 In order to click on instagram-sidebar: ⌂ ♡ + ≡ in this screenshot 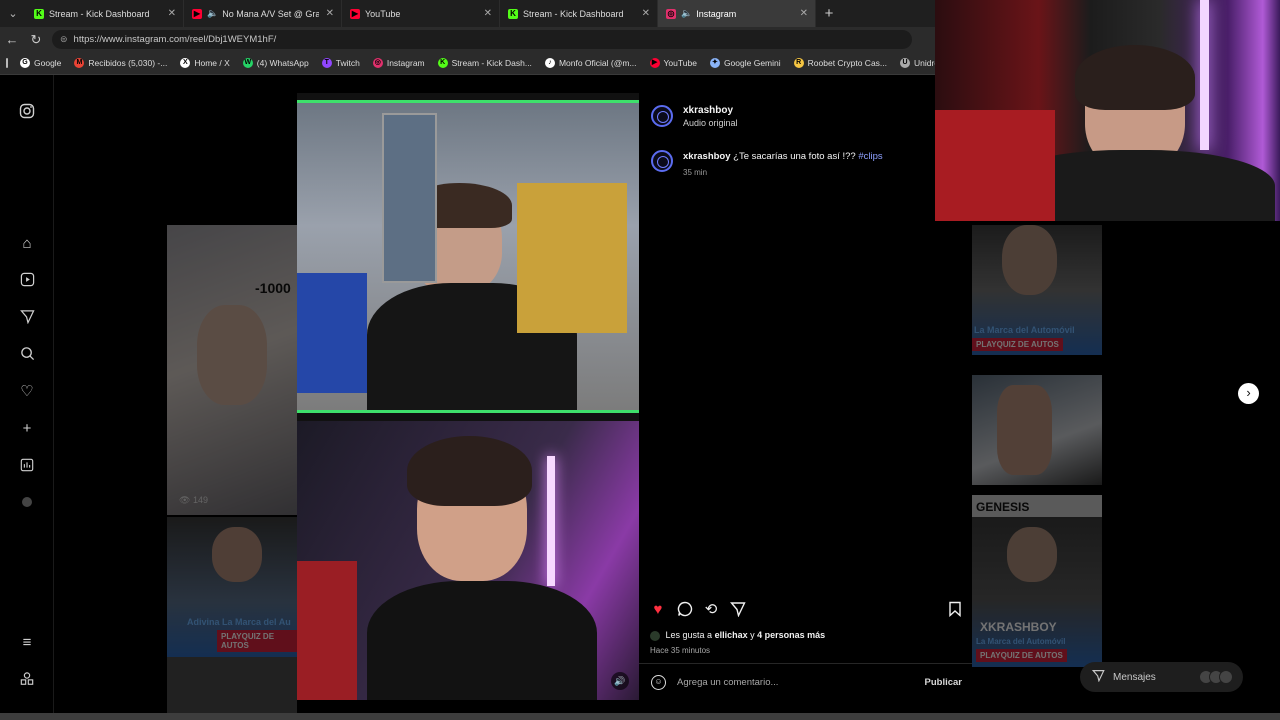, I will do `click(27, 397)`.